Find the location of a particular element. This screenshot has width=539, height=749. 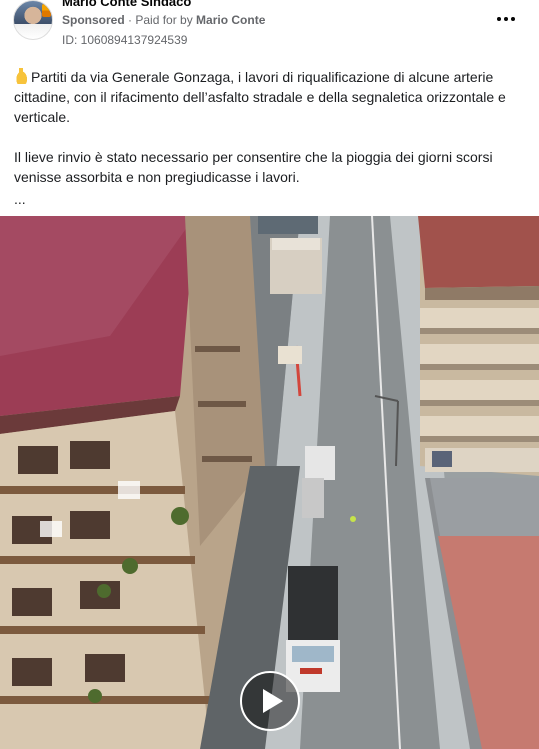

play-button is located at coordinates (270, 701).